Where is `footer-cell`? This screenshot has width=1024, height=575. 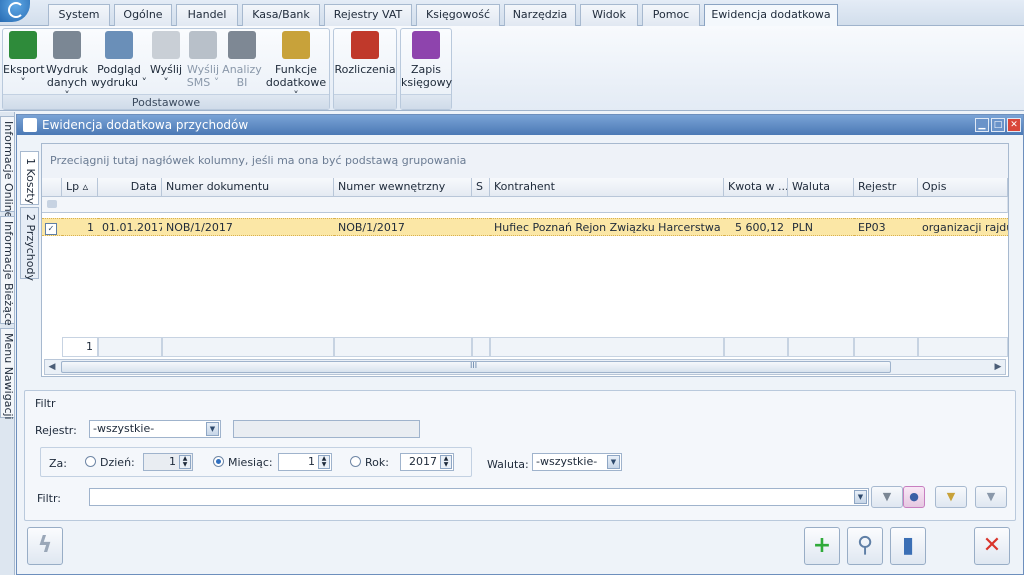
footer-cell is located at coordinates (756, 347).